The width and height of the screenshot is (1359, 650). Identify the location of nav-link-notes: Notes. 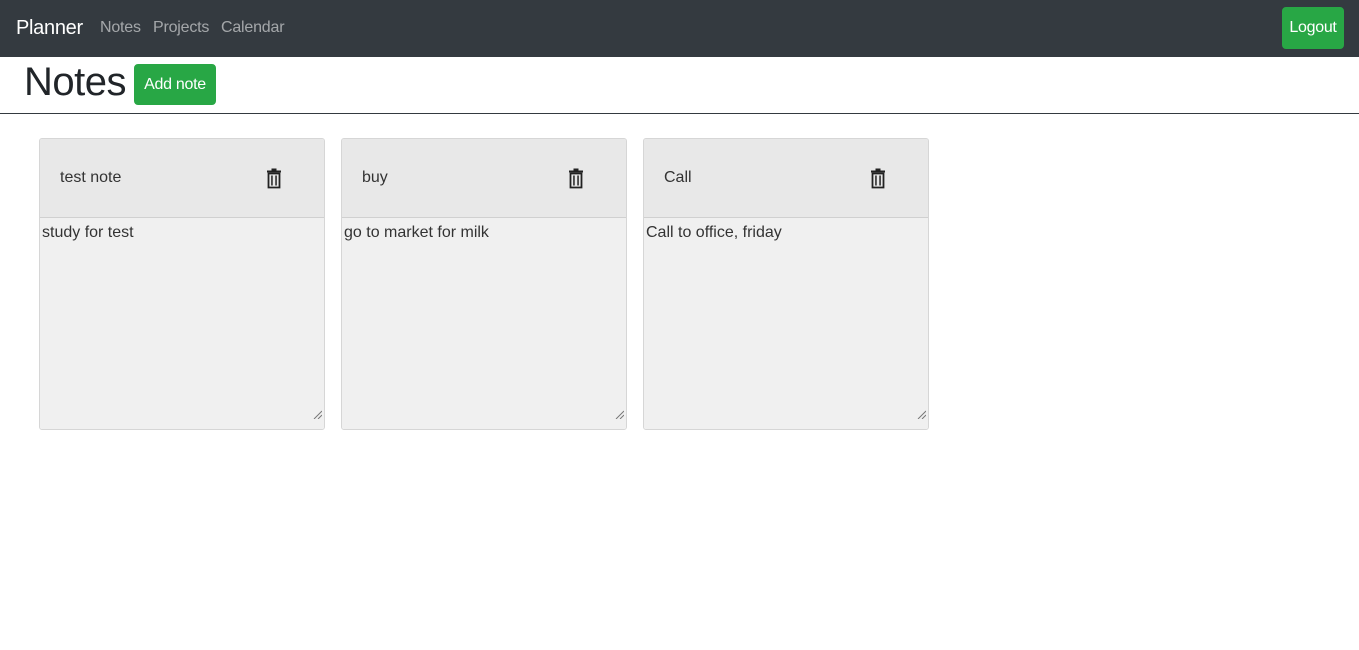
(120, 28).